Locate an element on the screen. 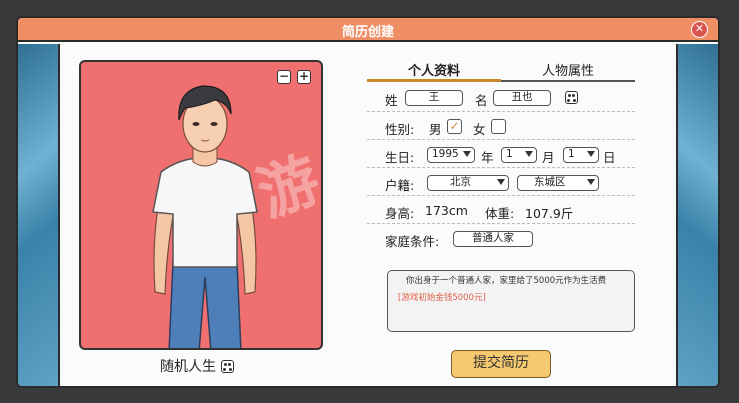 The image size is (739, 403). province-select: 北京 is located at coordinates (468, 183).